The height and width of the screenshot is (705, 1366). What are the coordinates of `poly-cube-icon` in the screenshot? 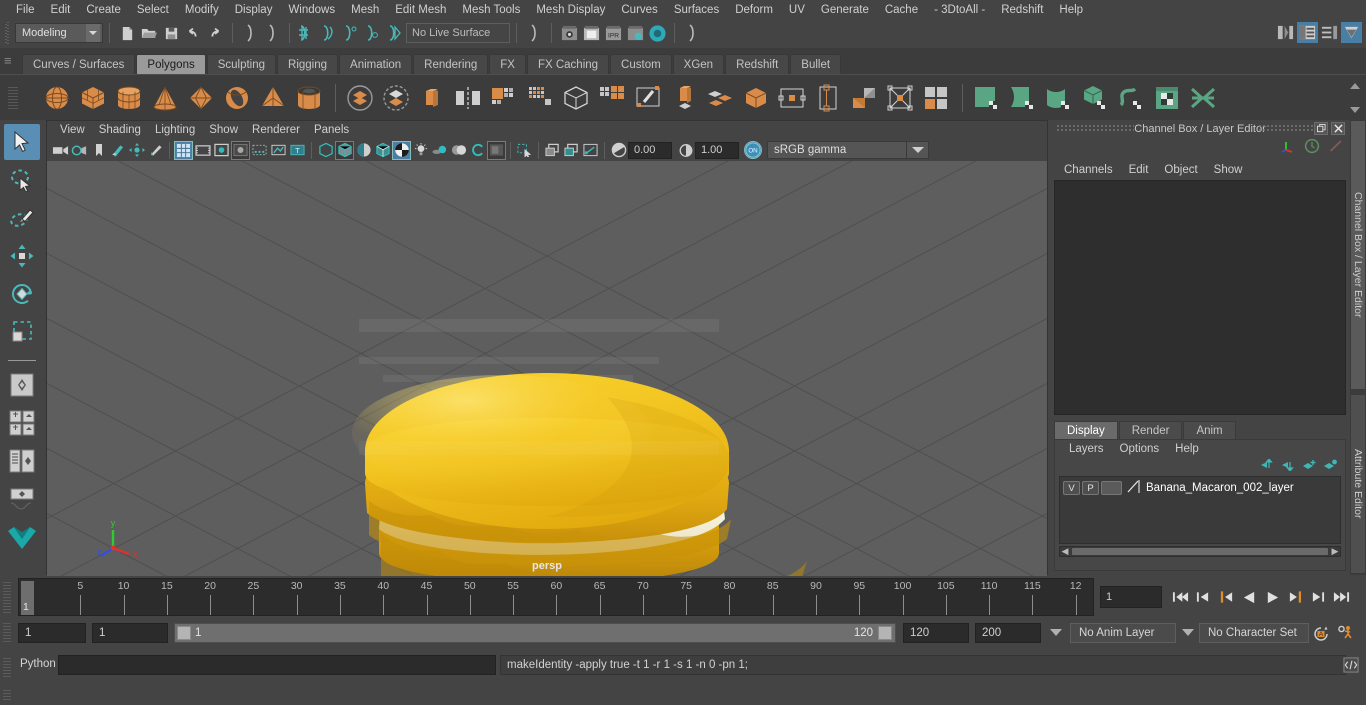 It's located at (93, 98).